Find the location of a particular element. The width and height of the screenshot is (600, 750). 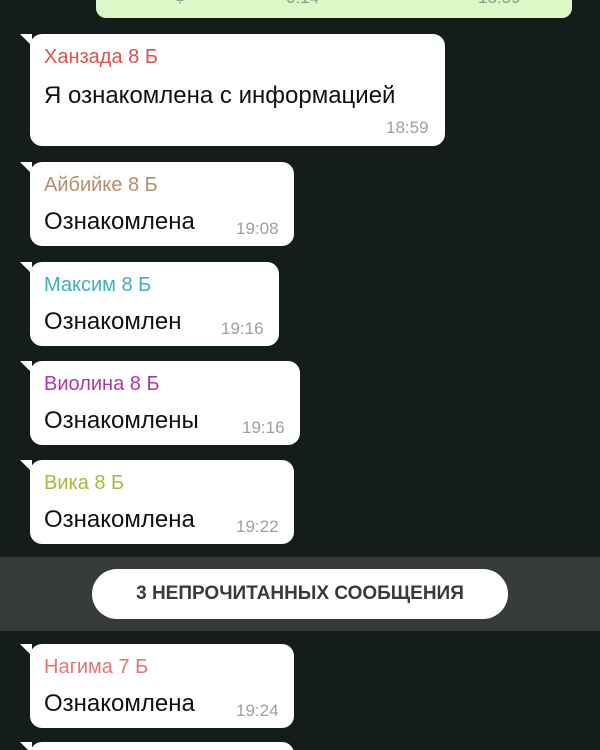

check-icon is located at coordinates (537, 3).